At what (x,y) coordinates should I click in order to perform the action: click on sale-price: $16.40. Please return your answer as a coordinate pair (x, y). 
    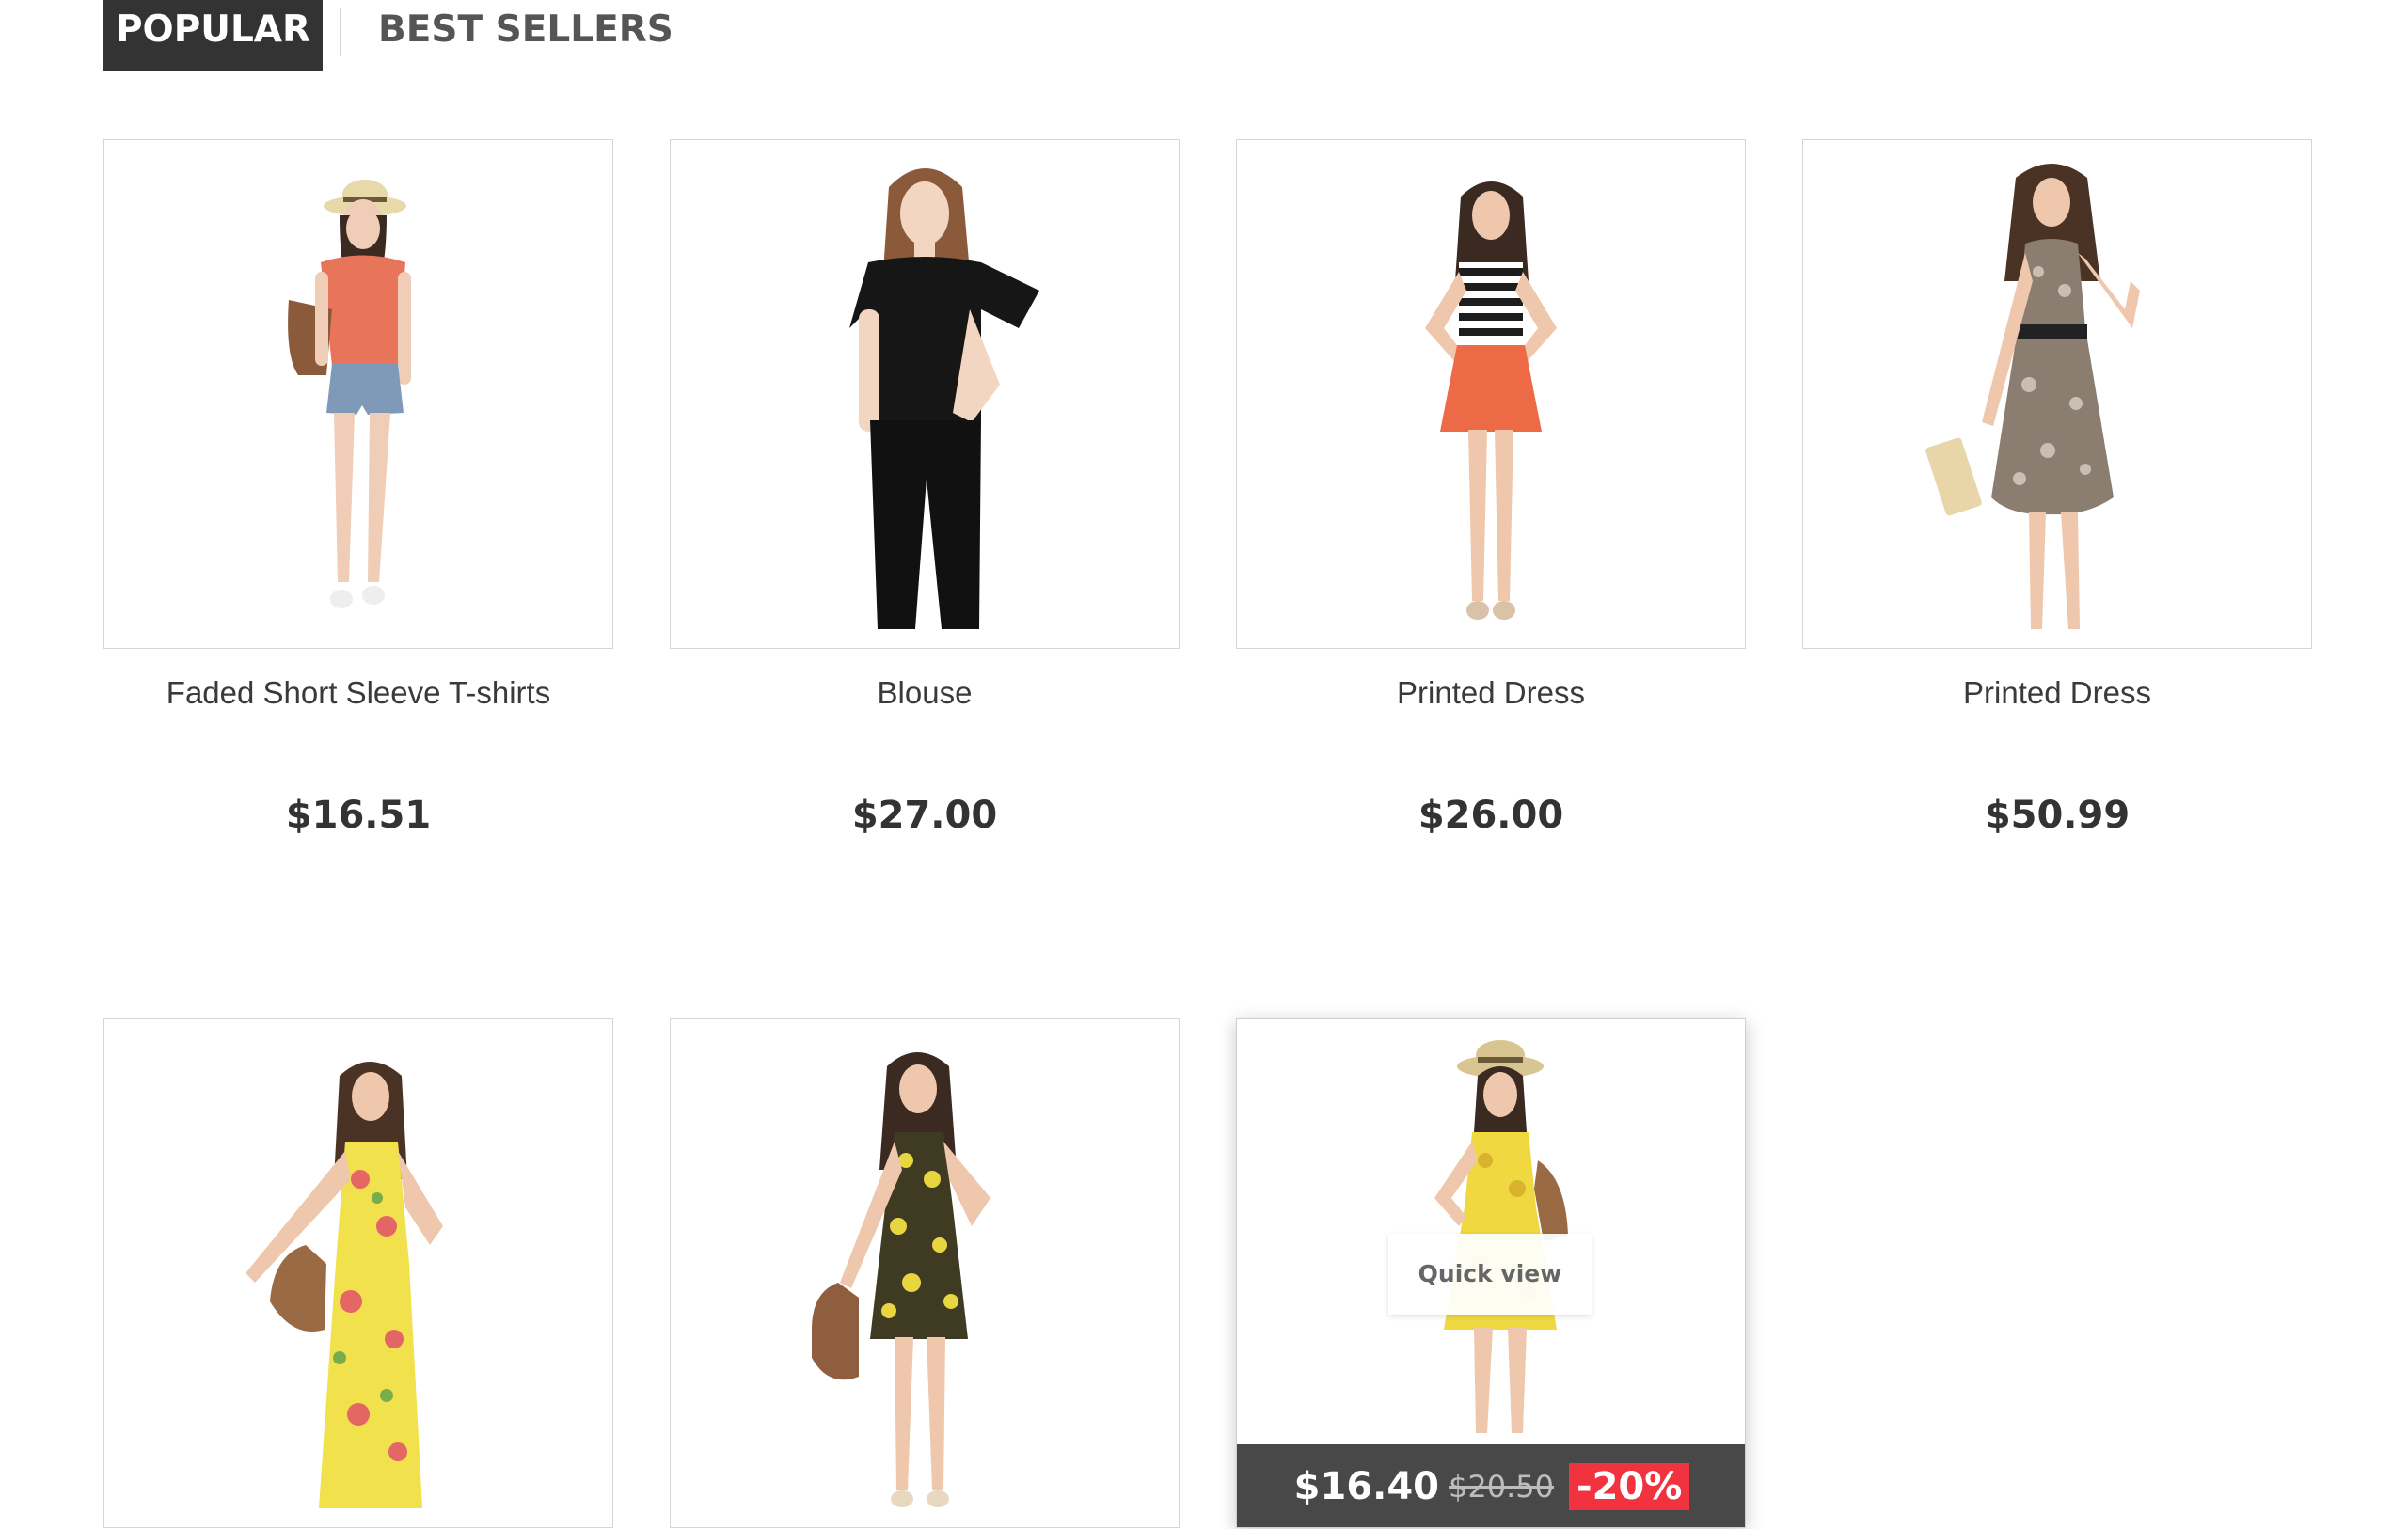
    Looking at the image, I should click on (1367, 1486).